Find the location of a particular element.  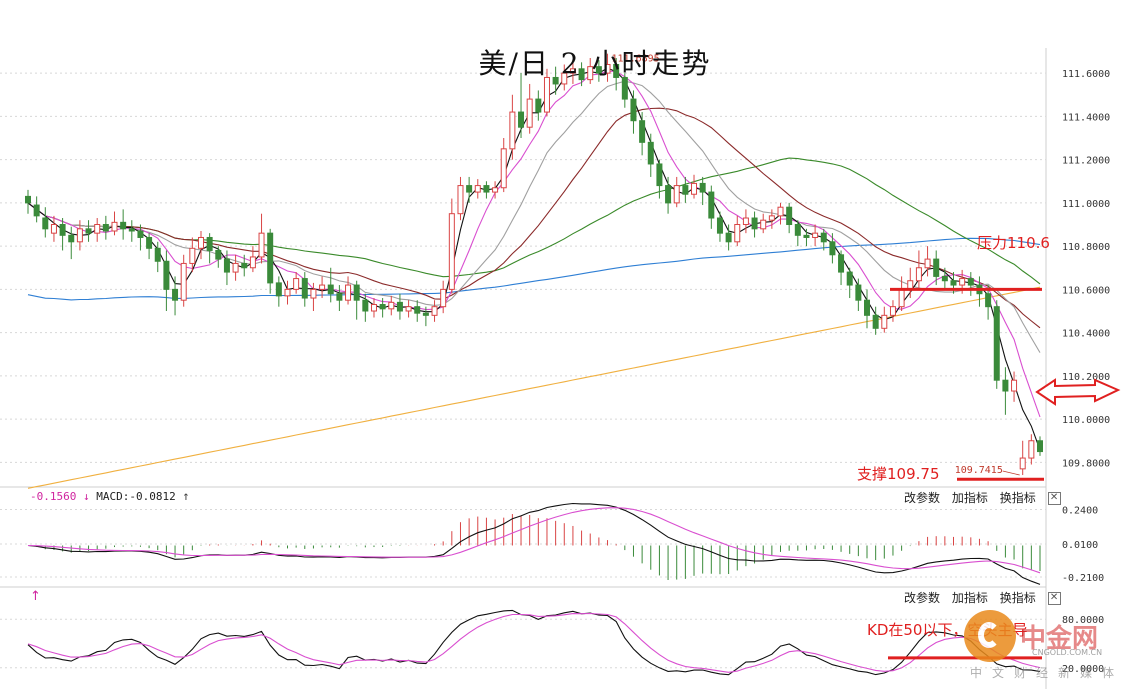

right-arrow-icon is located at coordinates (1078, 392).